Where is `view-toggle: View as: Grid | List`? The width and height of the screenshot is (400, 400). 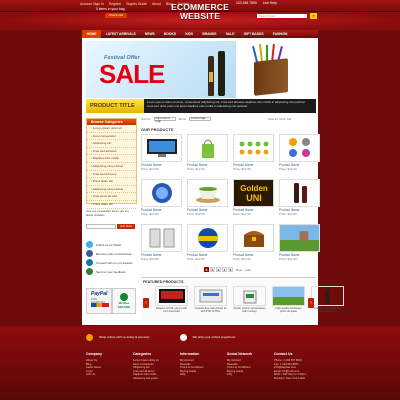 view-toggle: View as: Grid | List is located at coordinates (279, 119).